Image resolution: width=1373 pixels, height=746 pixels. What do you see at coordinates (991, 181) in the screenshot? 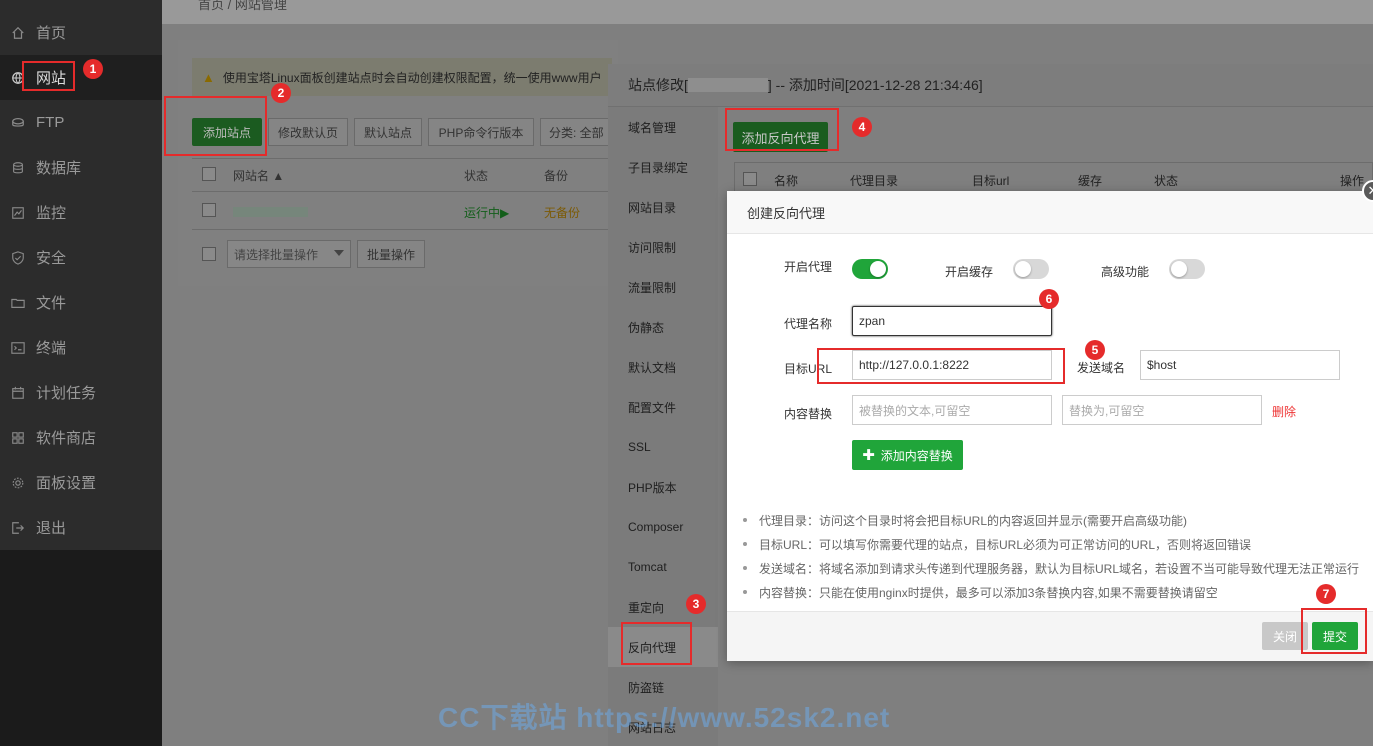
I see `column-target-url: 目标url` at bounding box center [991, 181].